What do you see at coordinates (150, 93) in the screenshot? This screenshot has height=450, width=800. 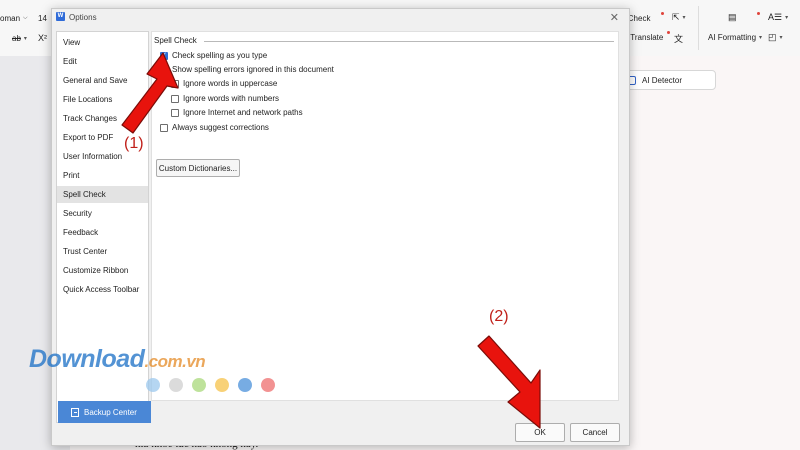 I see `arrow-1-icon` at bounding box center [150, 93].